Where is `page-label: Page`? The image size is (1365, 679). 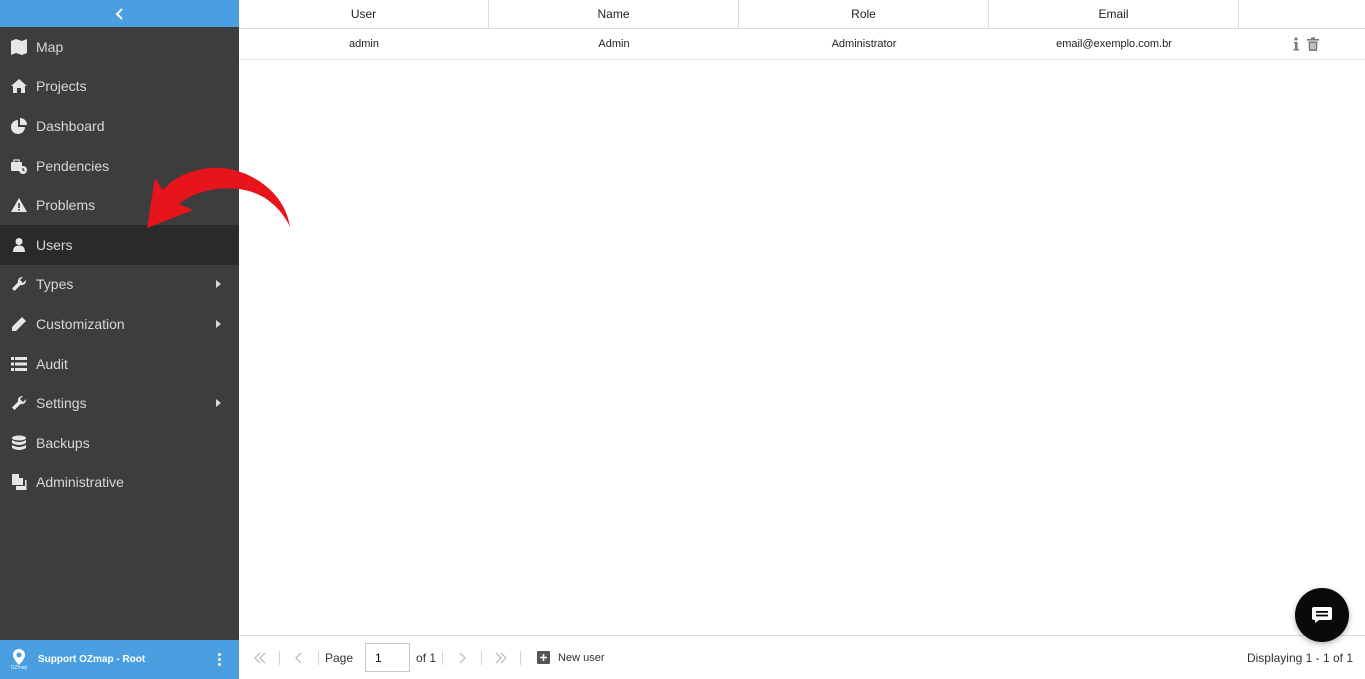
page-label: Page is located at coordinates (339, 657).